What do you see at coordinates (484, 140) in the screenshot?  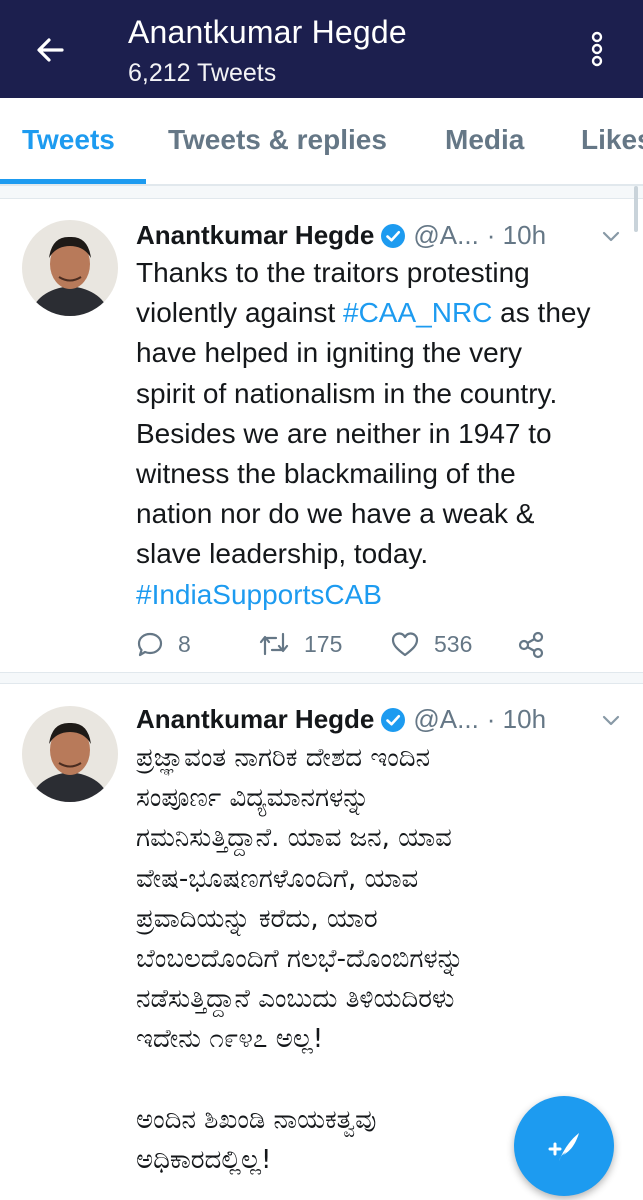 I see `tab-media: Media` at bounding box center [484, 140].